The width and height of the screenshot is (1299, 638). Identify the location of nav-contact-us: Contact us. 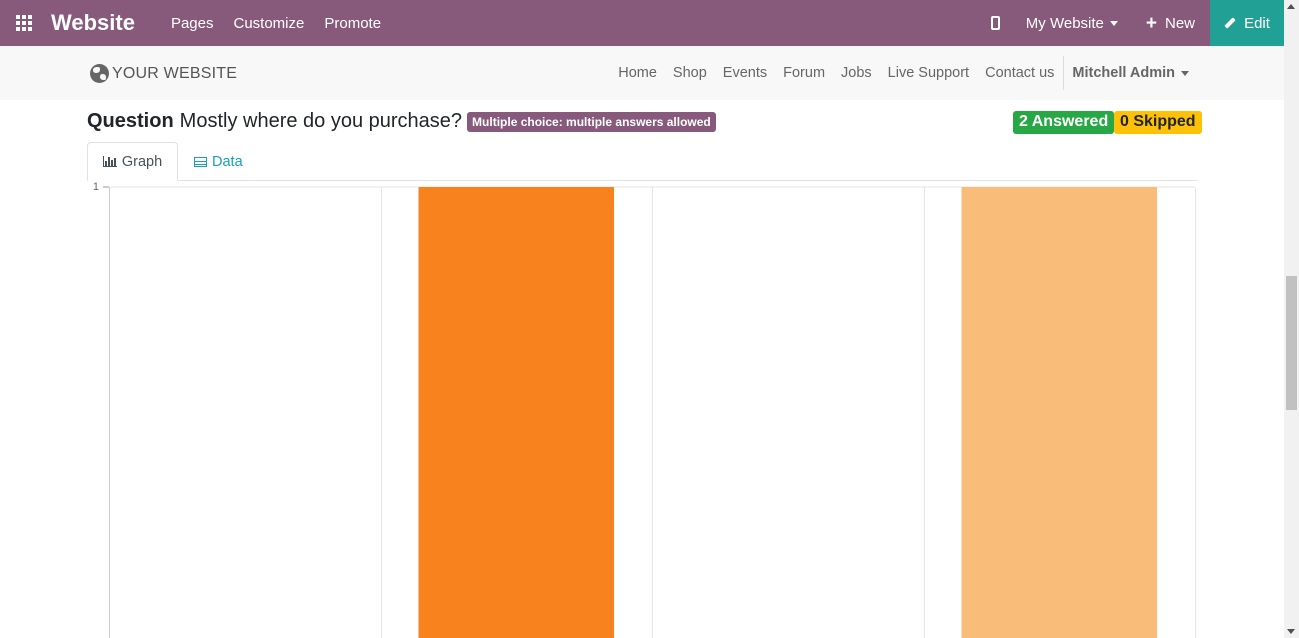
(1019, 73).